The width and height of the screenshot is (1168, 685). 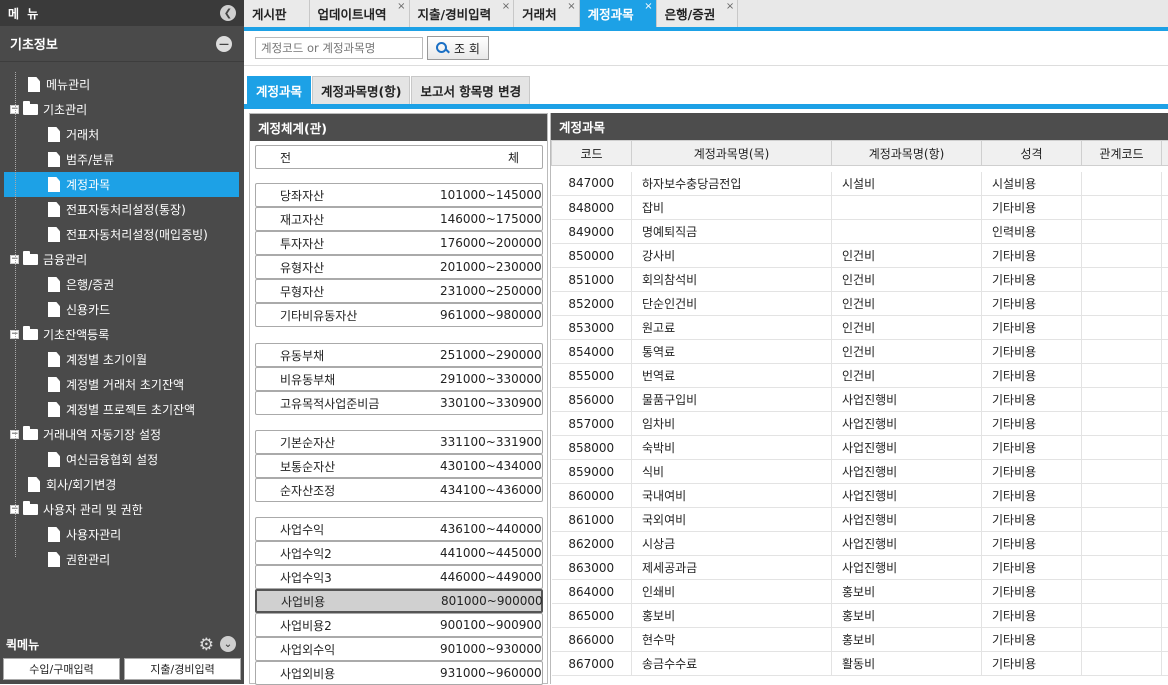 What do you see at coordinates (277, 13) in the screenshot?
I see `tab-board: 게시판` at bounding box center [277, 13].